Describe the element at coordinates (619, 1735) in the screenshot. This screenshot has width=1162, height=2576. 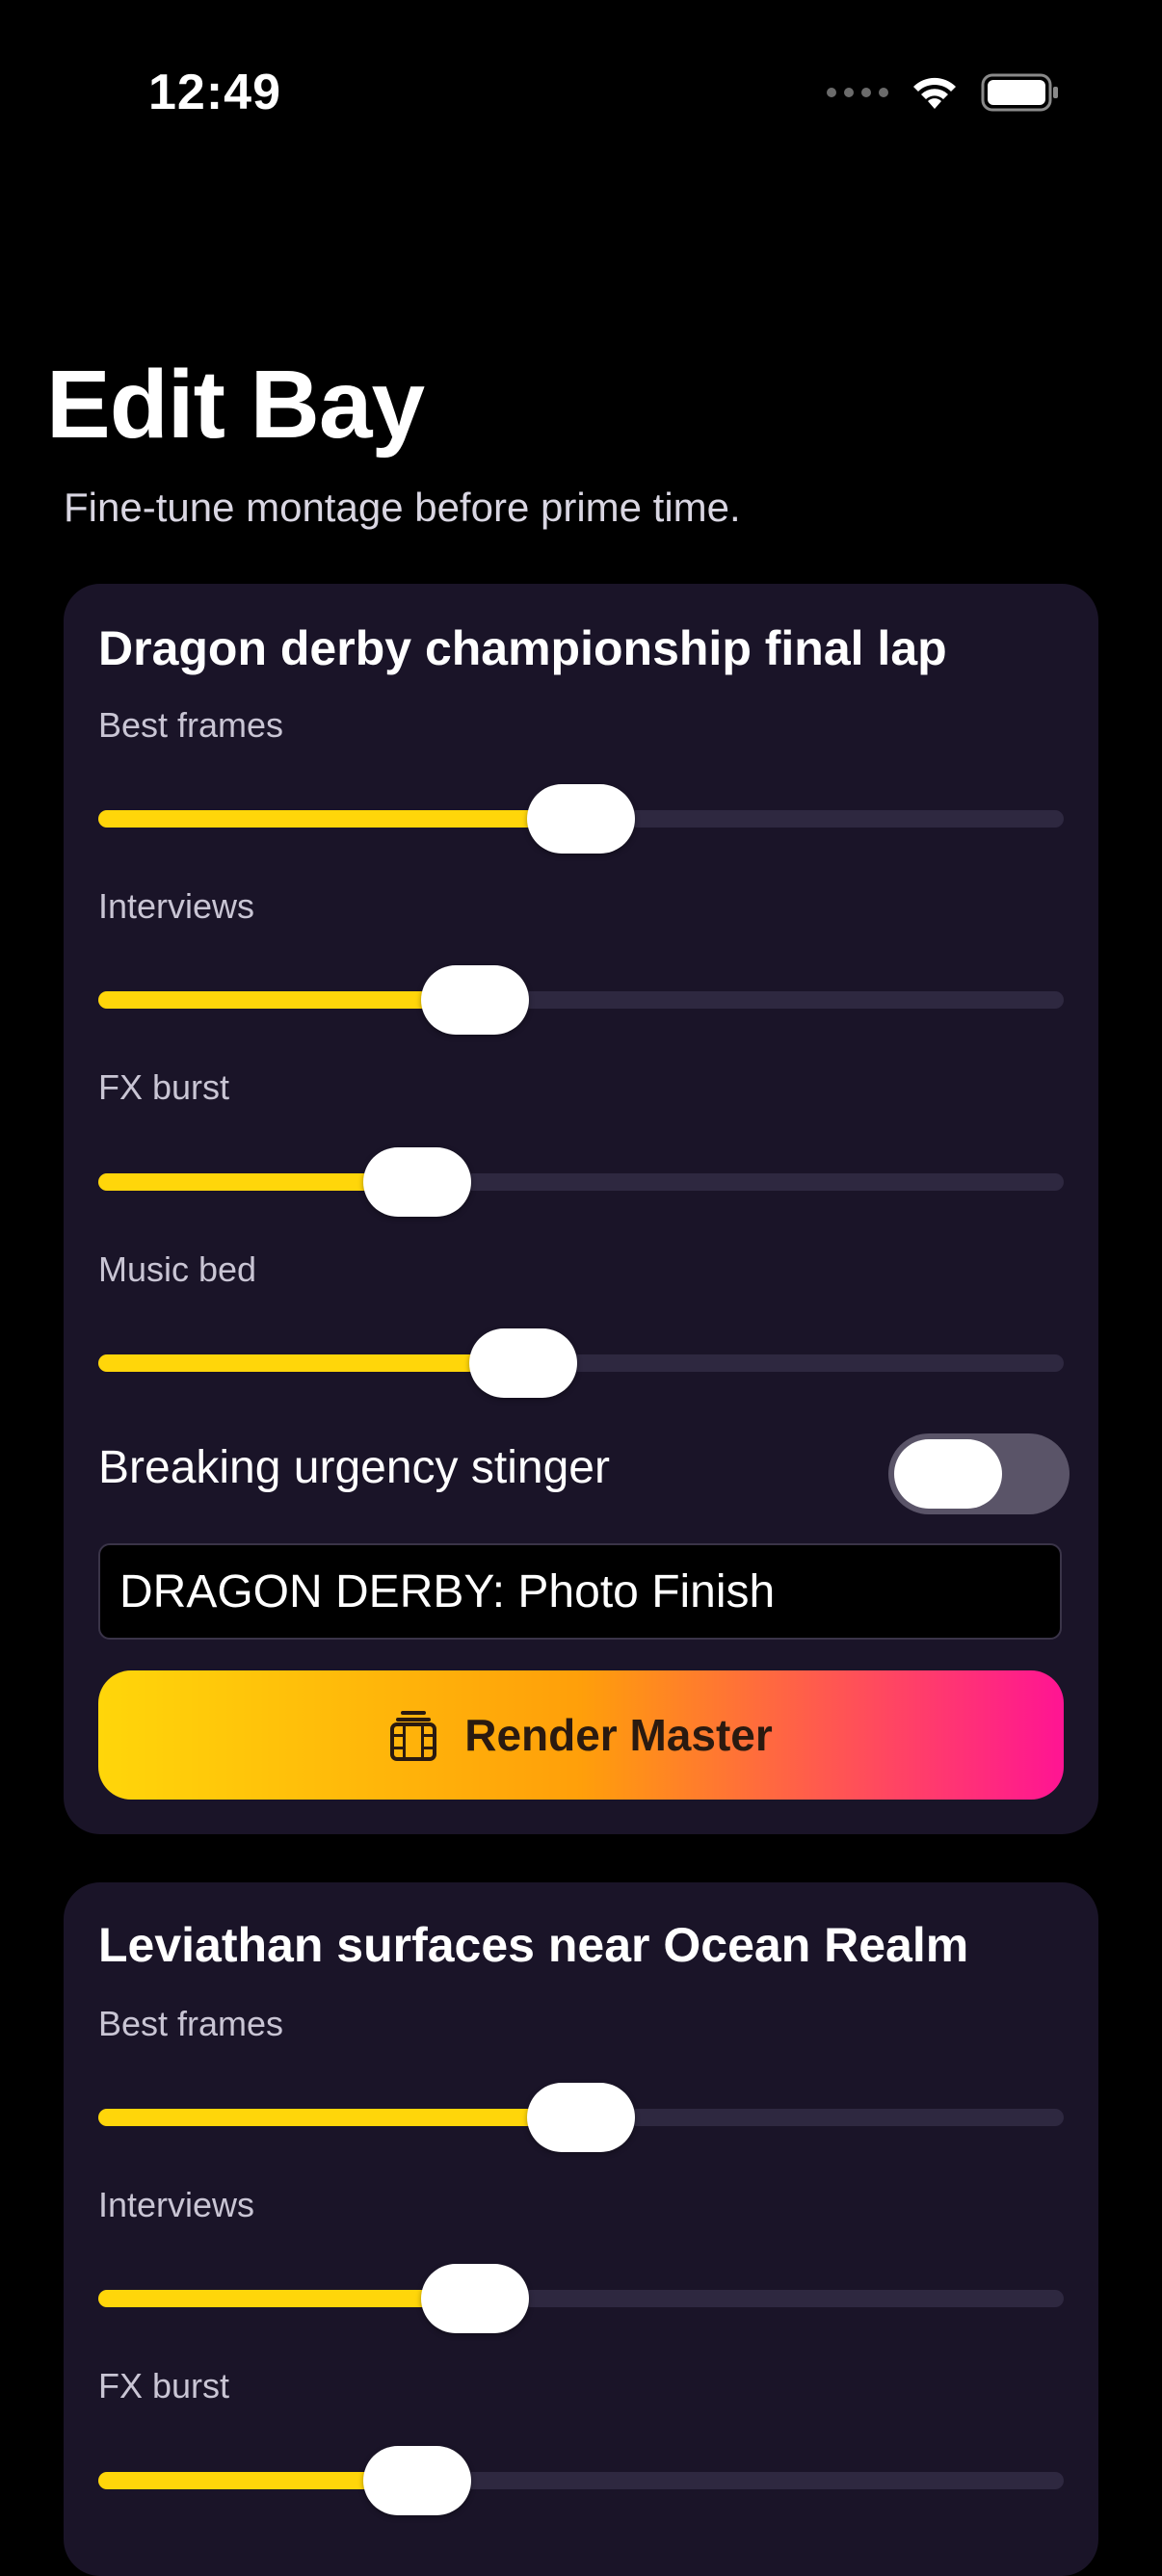
I see `render-master-label: Render Master` at that location.